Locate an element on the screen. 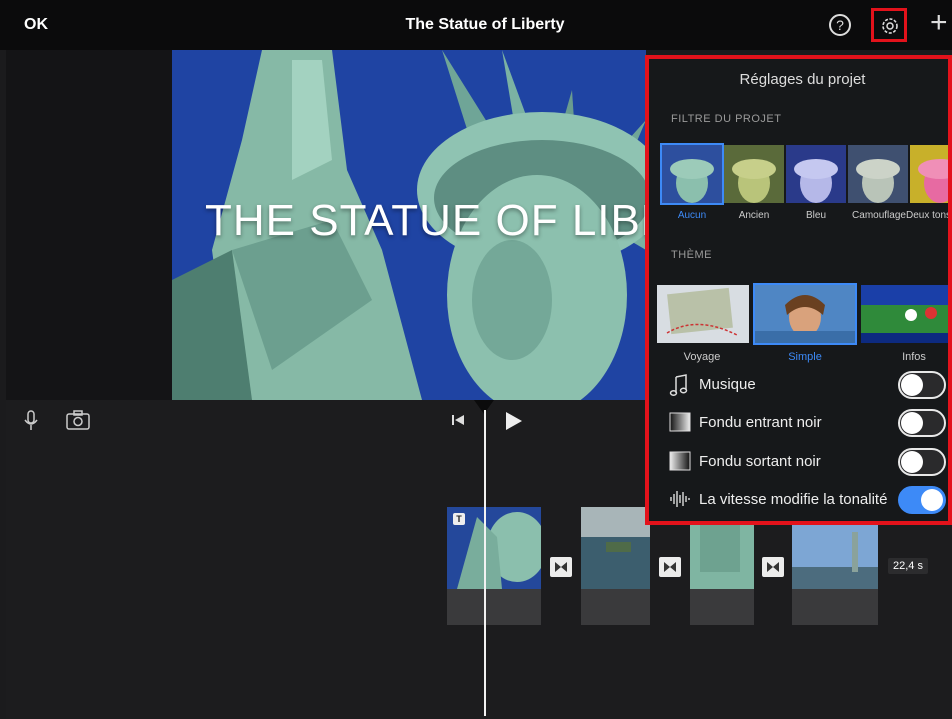 The image size is (952, 719). filter-option-camouflage is located at coordinates (878, 174).